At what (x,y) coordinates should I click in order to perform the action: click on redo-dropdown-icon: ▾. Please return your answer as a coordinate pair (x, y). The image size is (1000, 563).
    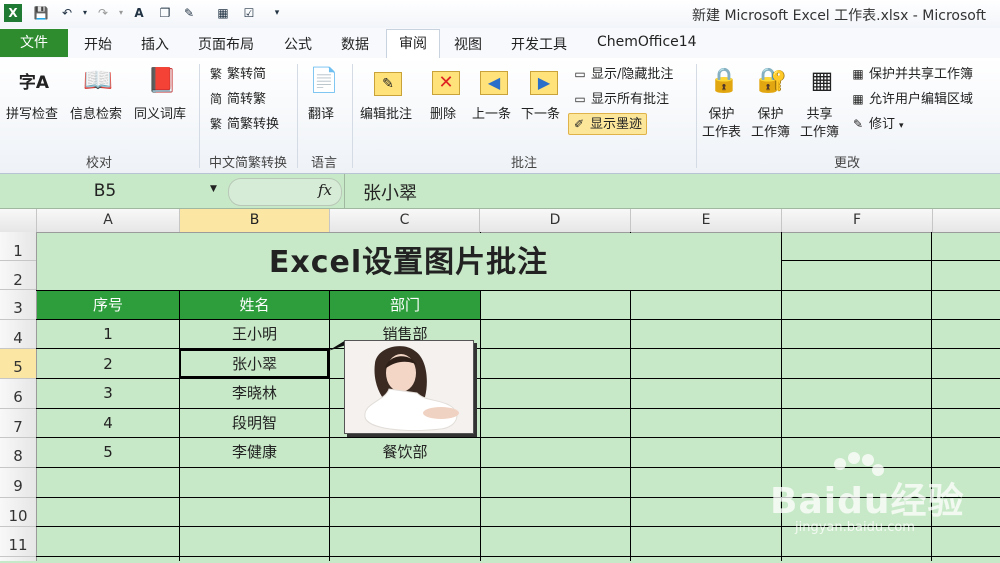
    Looking at the image, I should click on (121, 13).